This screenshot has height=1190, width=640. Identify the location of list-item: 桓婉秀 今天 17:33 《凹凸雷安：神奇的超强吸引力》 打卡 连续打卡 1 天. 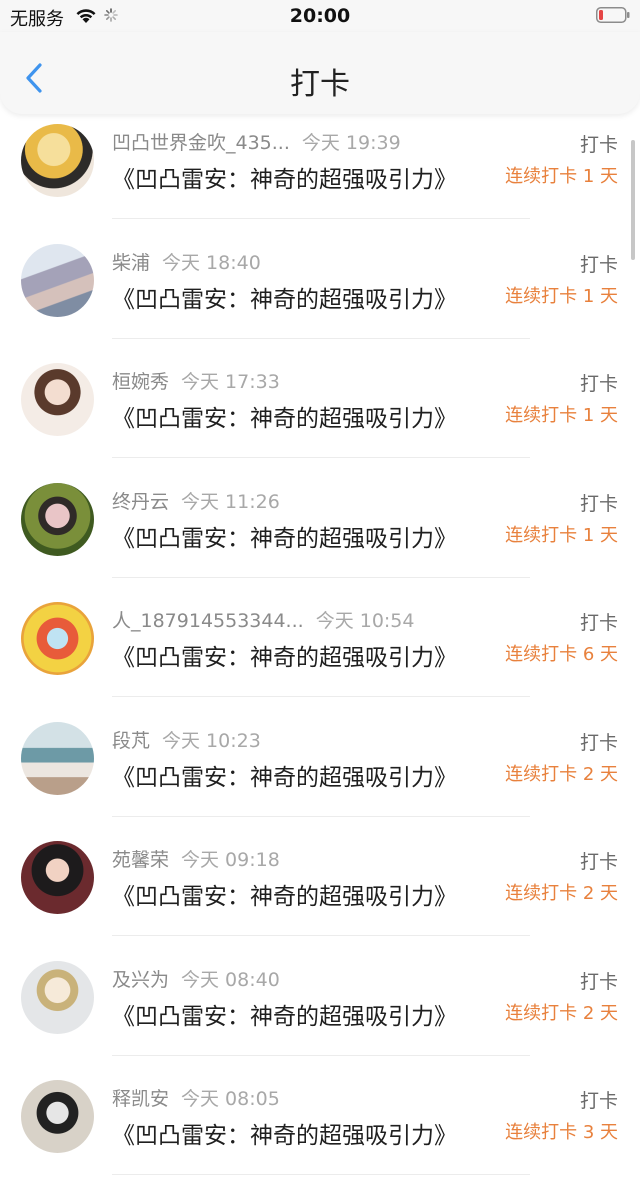
(320, 413).